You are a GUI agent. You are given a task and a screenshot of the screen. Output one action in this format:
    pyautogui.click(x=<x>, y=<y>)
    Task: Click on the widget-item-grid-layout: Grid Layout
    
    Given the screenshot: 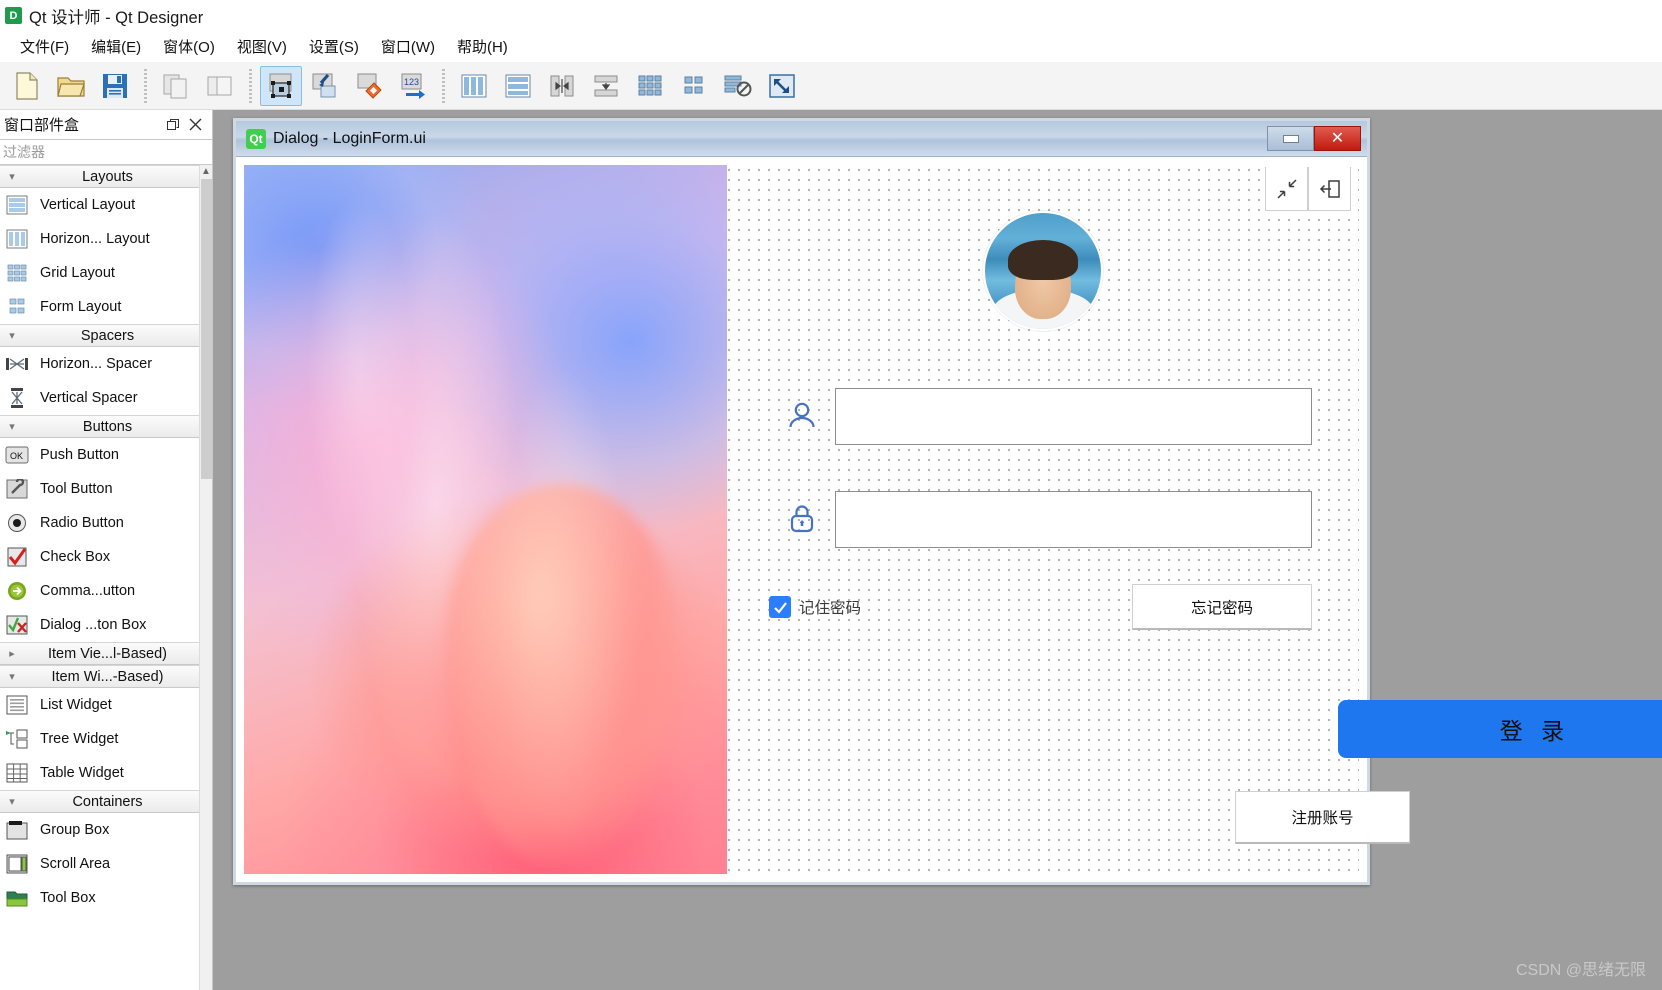 What is the action you would take?
    pyautogui.click(x=106, y=273)
    